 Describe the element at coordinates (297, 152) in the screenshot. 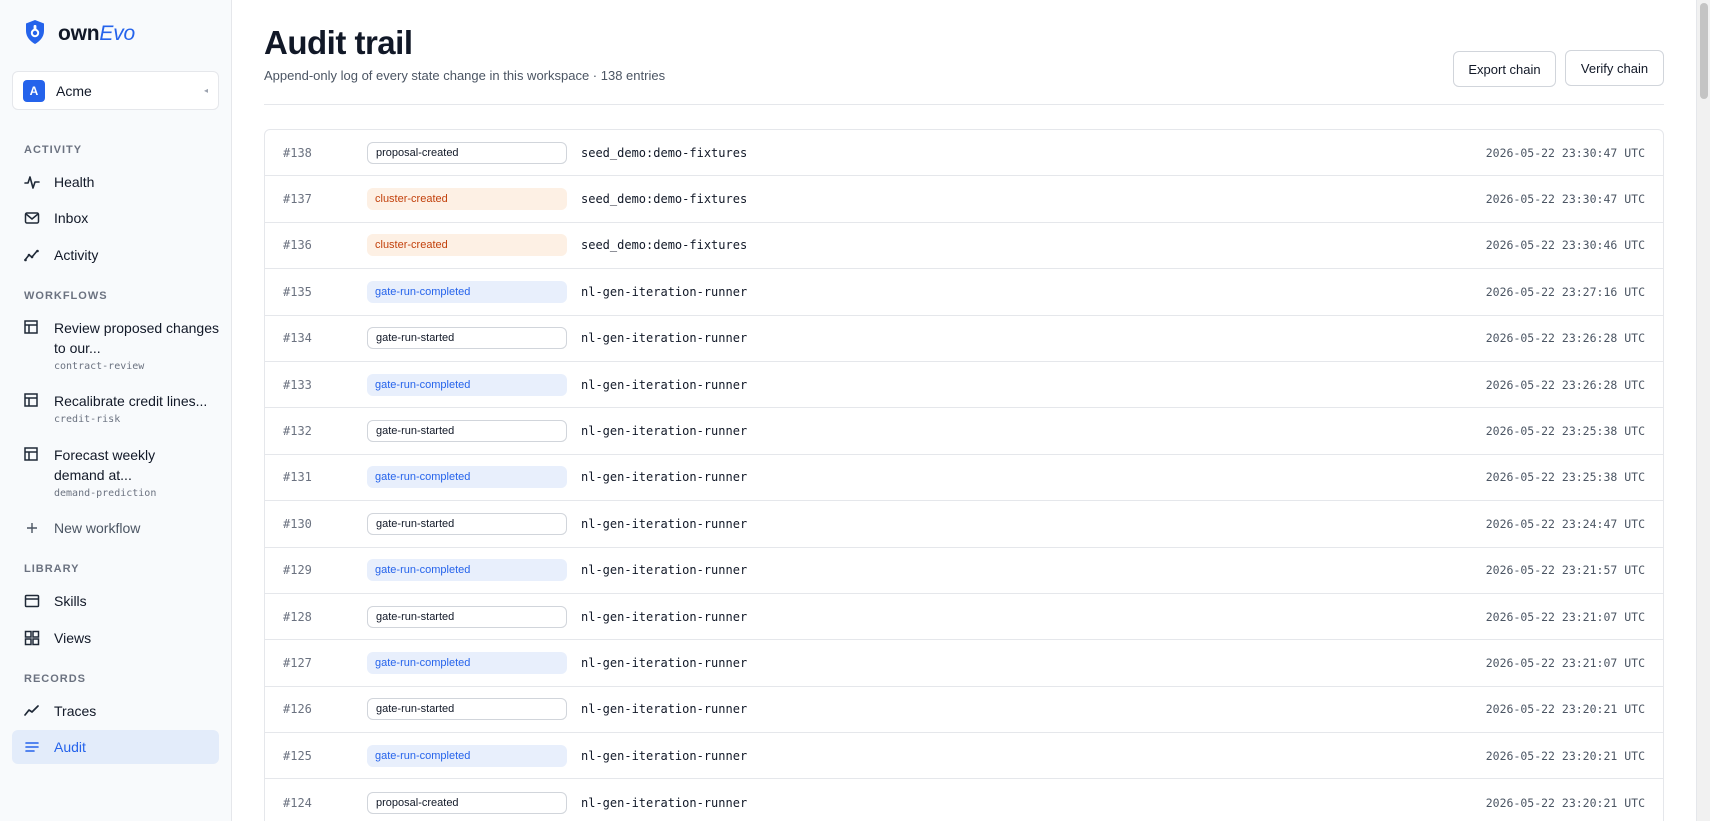

I see `entry-sequence: #138` at that location.